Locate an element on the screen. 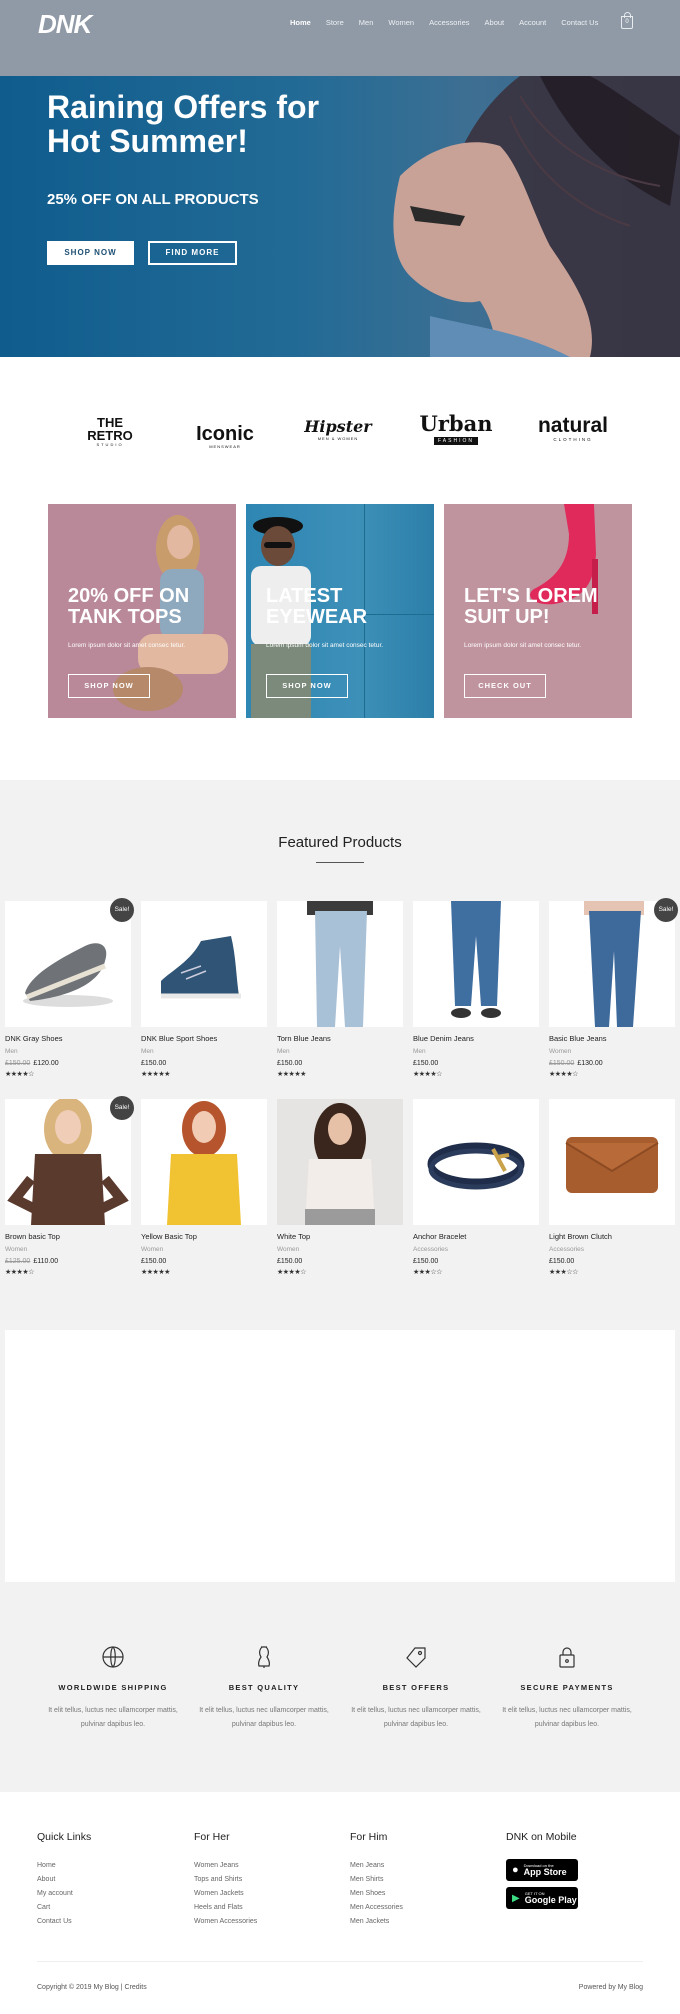  brand-logo-retro: THE RETRO STUDIO is located at coordinates (110, 431).